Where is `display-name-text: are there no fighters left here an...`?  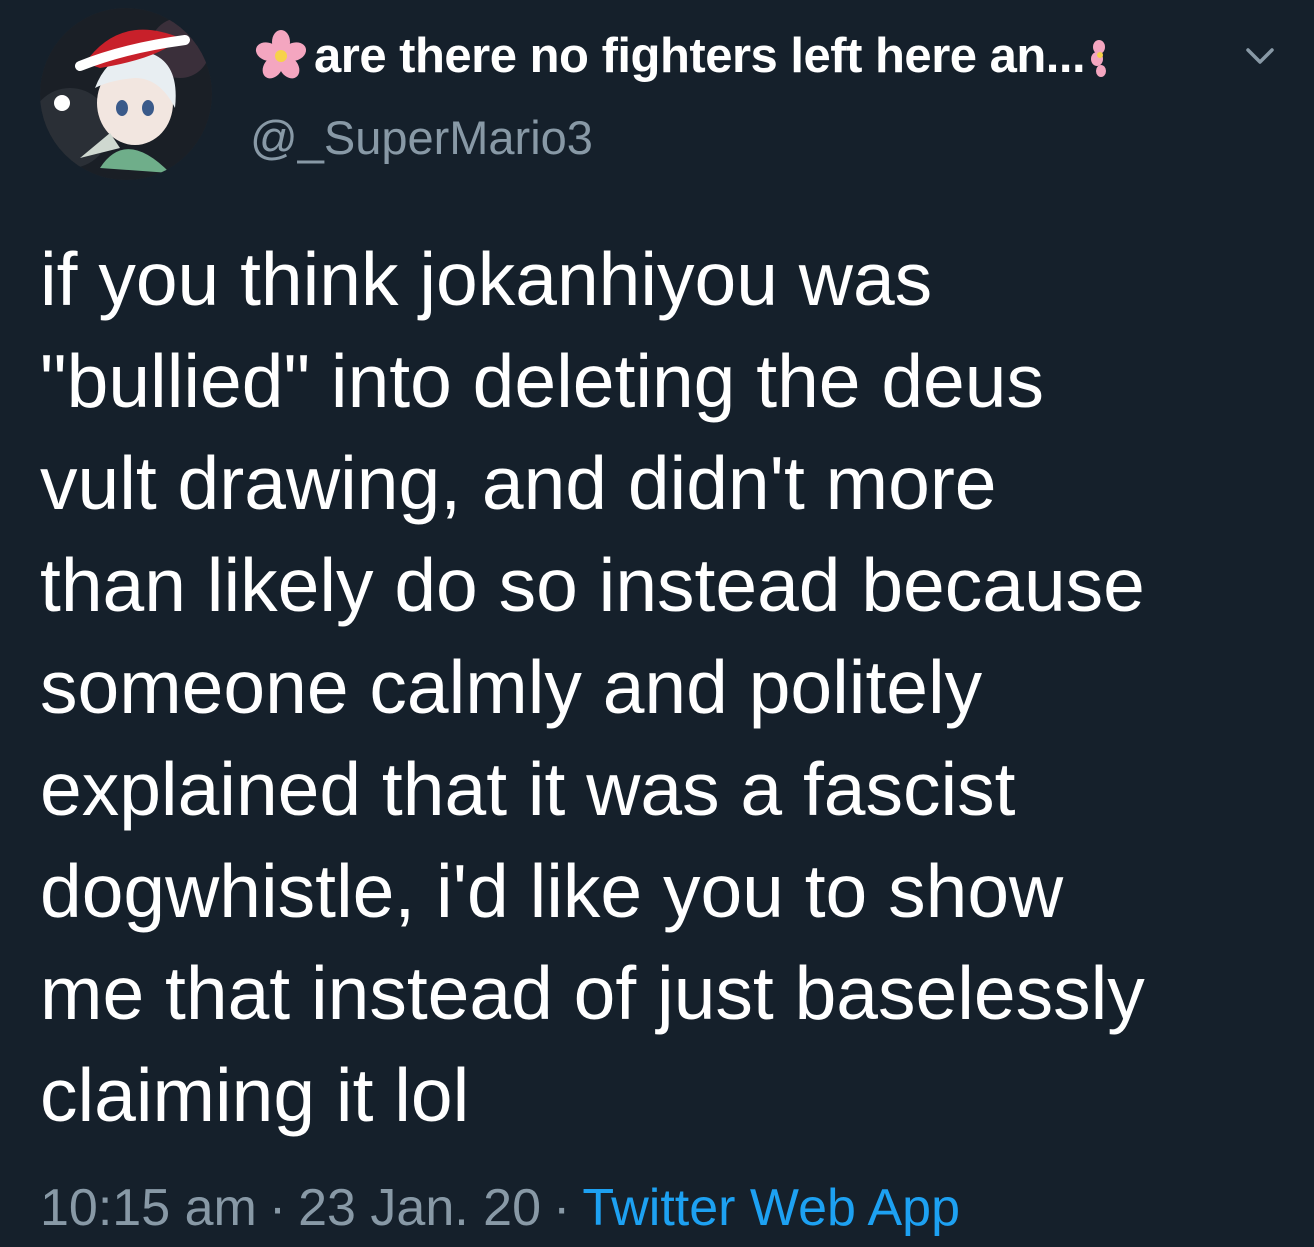
display-name-text: are there no fighters left here an... is located at coordinates (700, 56).